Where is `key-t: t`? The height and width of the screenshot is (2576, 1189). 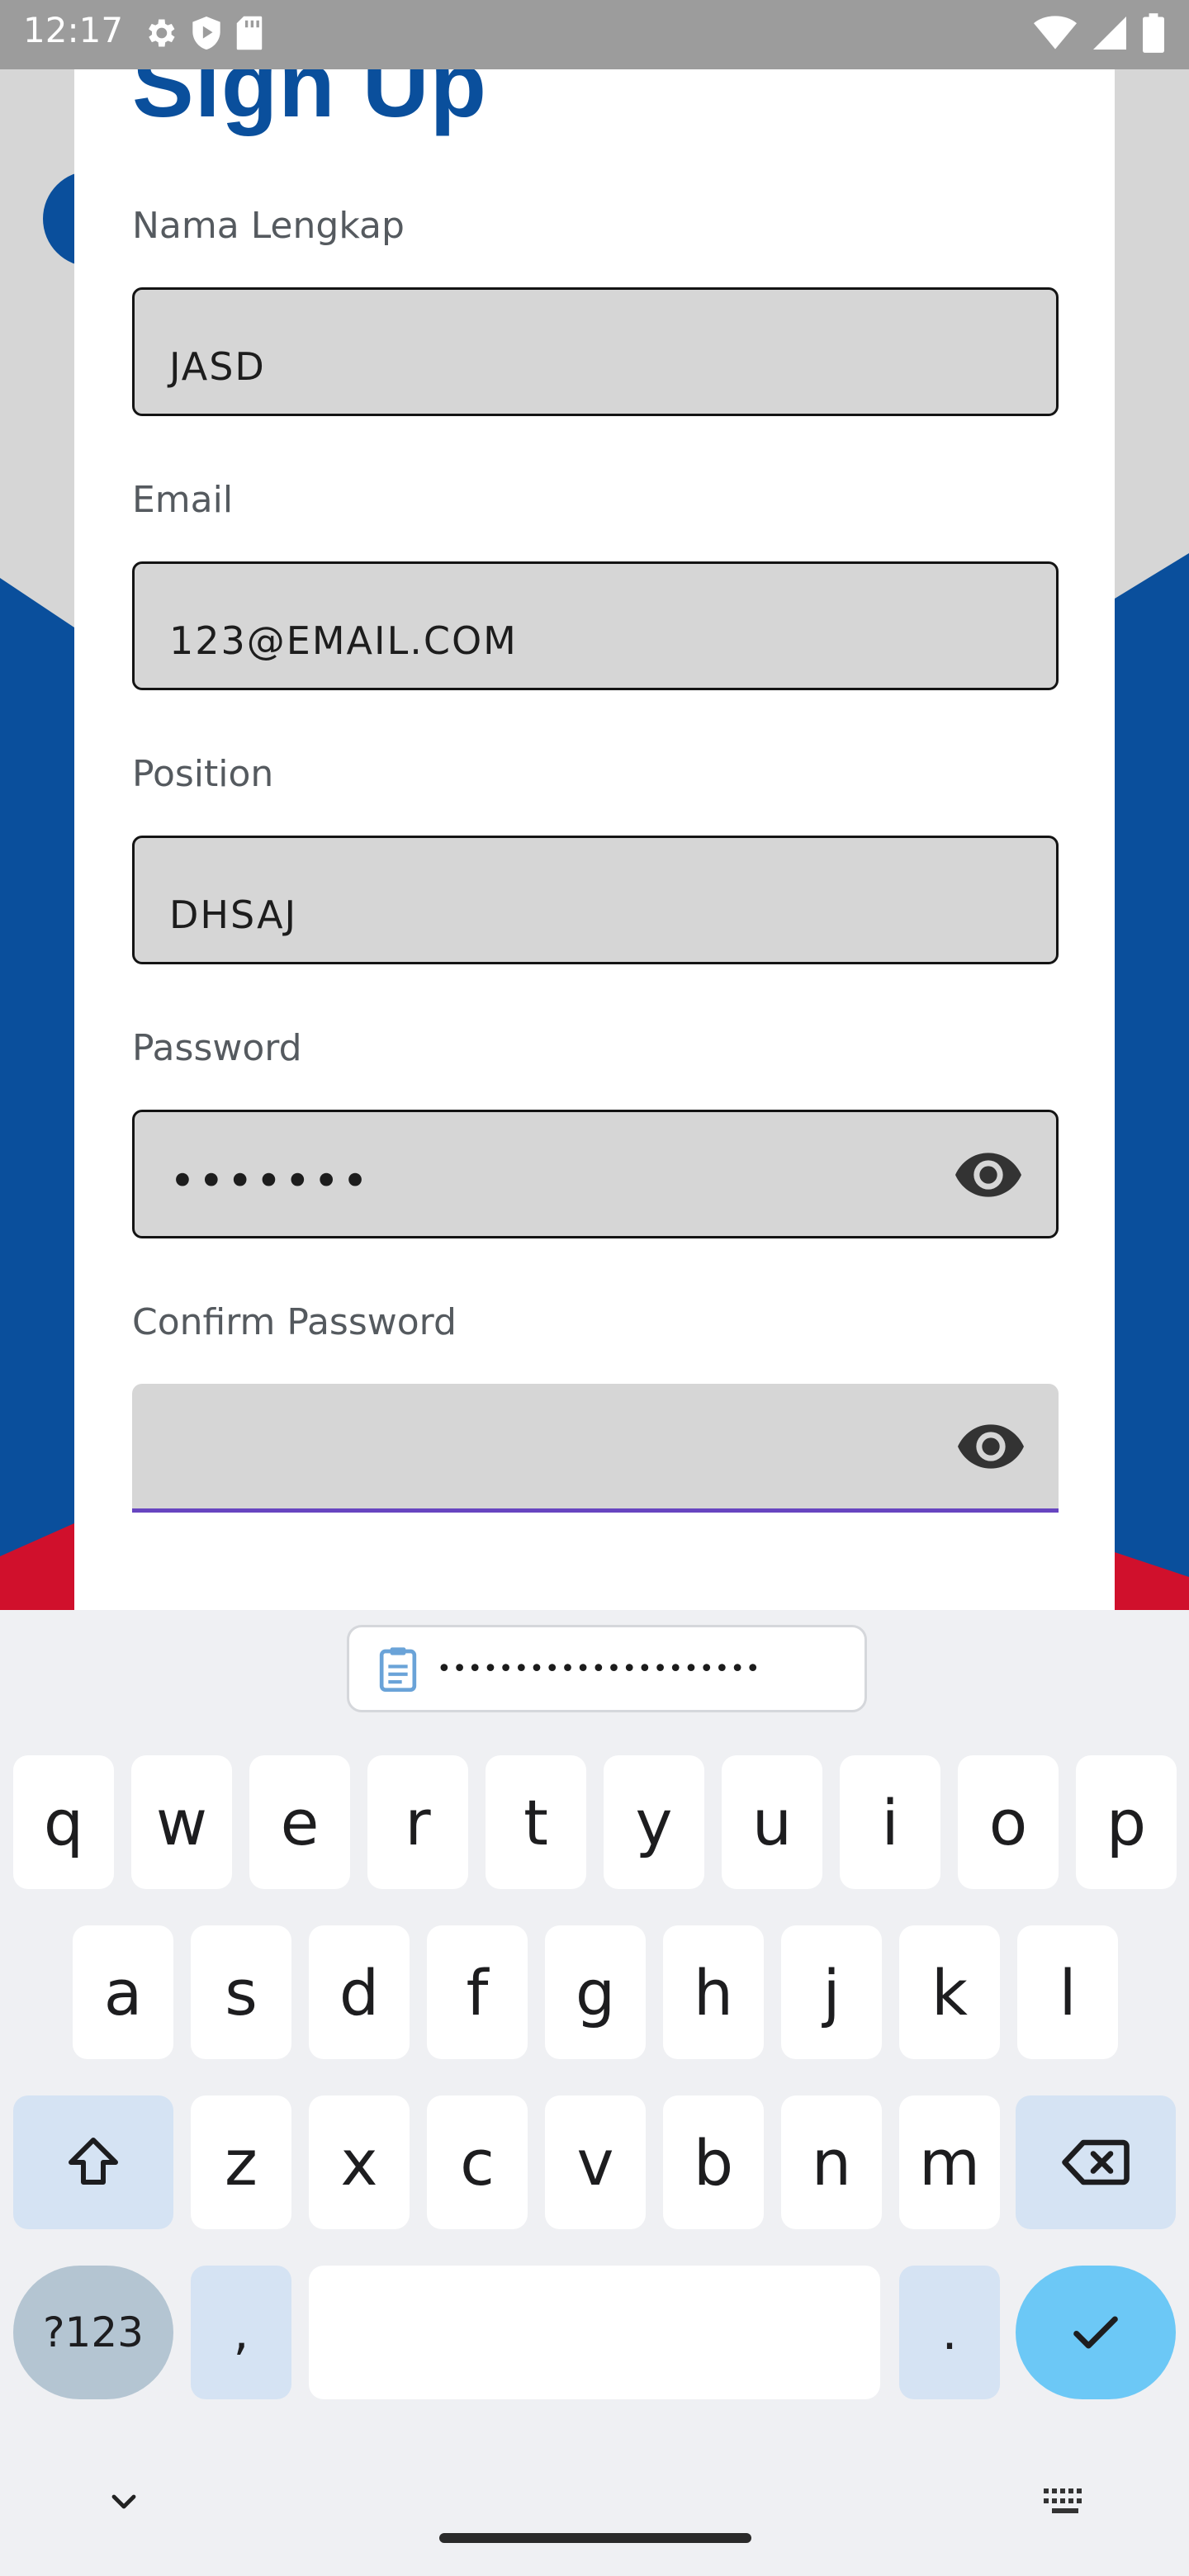
key-t: t is located at coordinates (536, 1822).